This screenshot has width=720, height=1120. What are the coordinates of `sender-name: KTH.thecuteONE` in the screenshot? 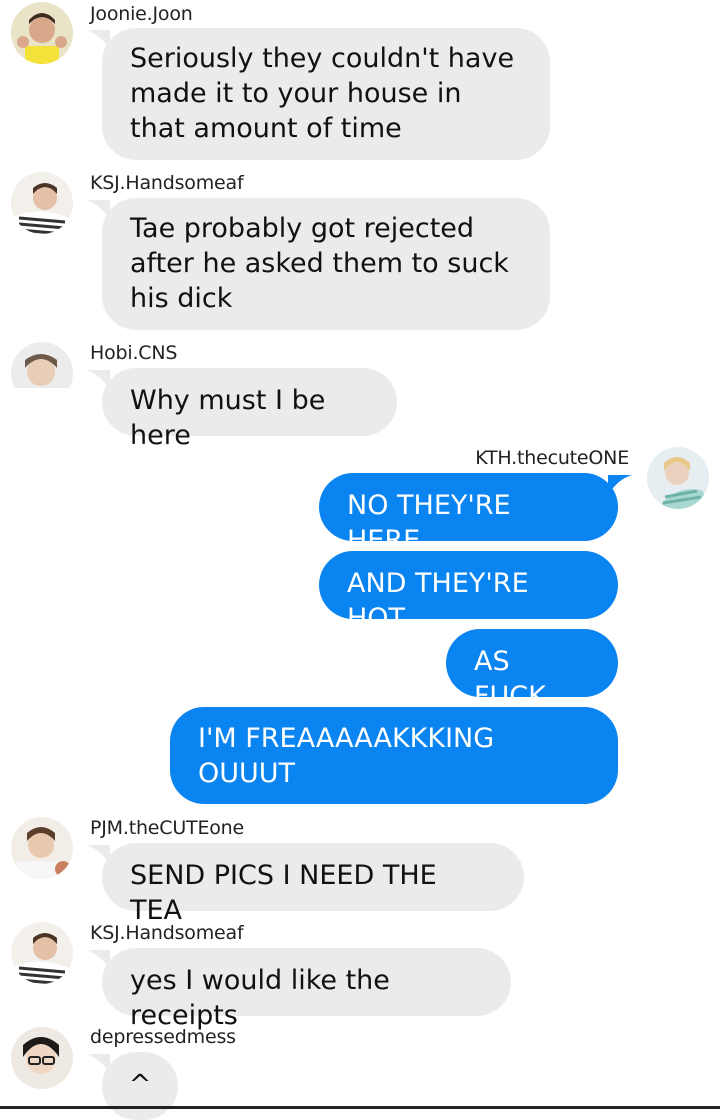 It's located at (552, 458).